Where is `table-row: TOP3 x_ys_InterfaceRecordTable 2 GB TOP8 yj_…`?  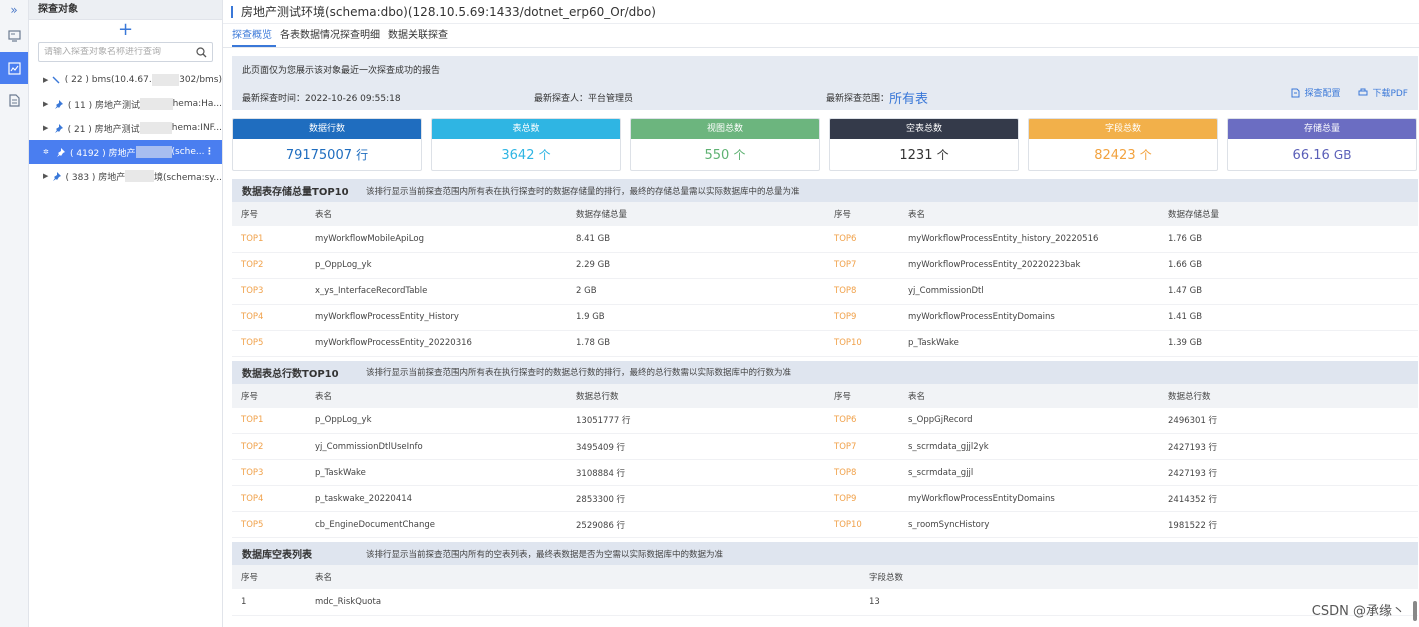 table-row: TOP3 x_ys_InterfaceRecordTable 2 GB TOP8 yj_… is located at coordinates (825, 291).